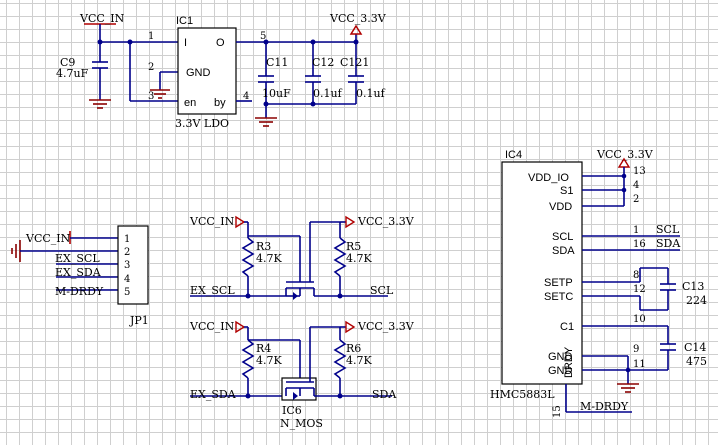 The height and width of the screenshot is (445, 718). I want to click on r6-resistor, so click(340, 359).